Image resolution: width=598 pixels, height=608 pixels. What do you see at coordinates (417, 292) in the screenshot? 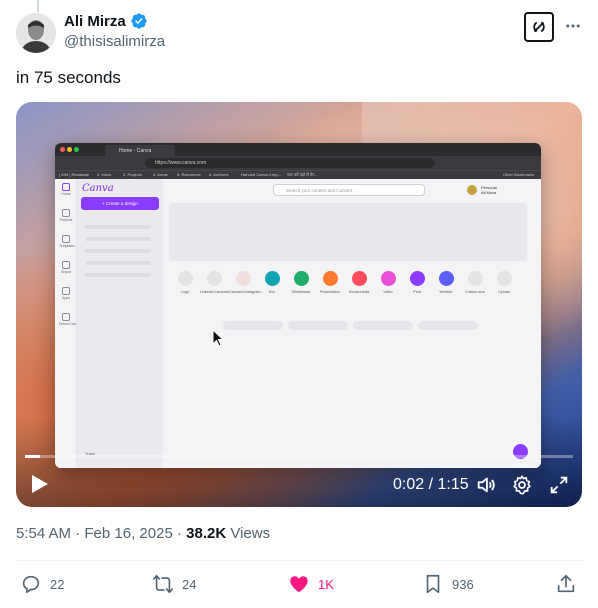
I see `canva-shortcut-label: Print` at bounding box center [417, 292].